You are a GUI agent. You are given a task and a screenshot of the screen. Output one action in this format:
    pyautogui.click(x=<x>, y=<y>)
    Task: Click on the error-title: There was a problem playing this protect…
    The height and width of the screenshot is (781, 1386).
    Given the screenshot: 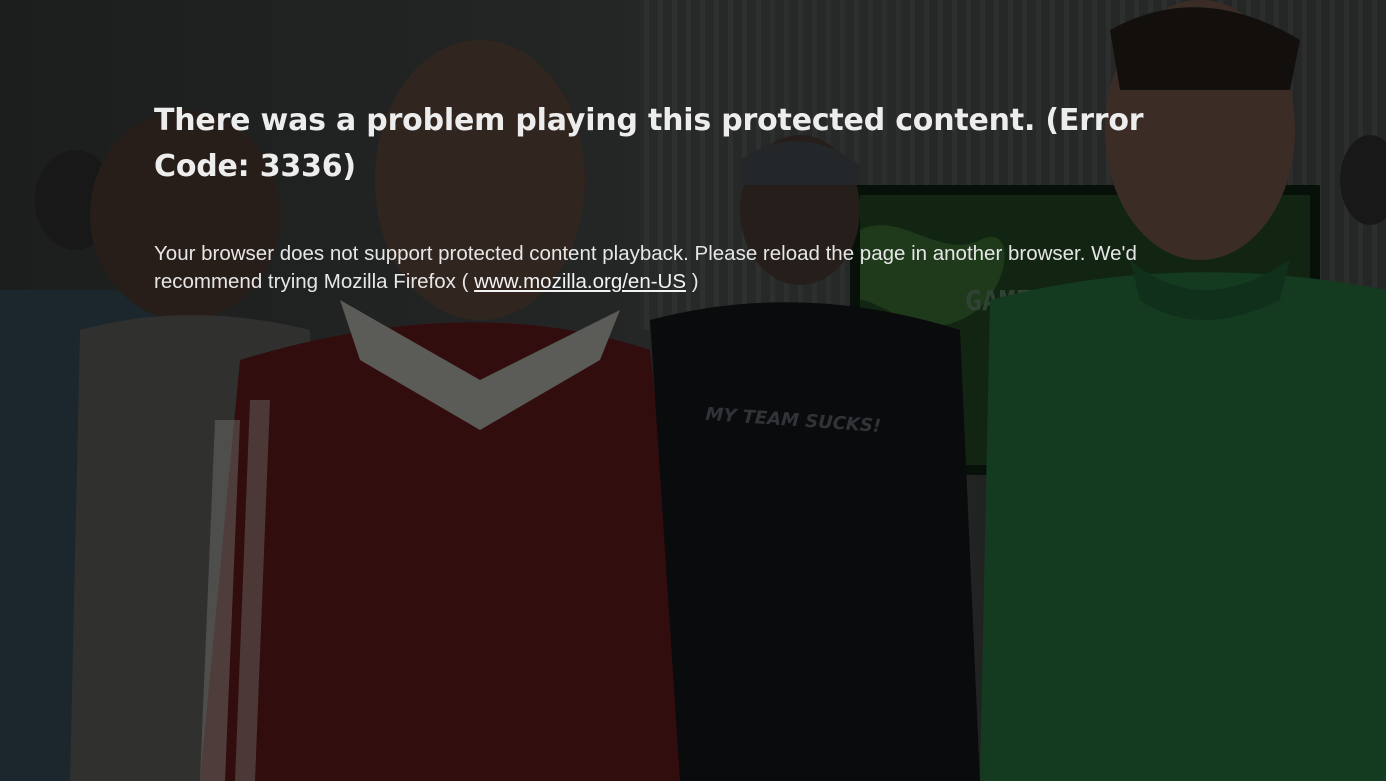 What is the action you would take?
    pyautogui.click(x=699, y=144)
    